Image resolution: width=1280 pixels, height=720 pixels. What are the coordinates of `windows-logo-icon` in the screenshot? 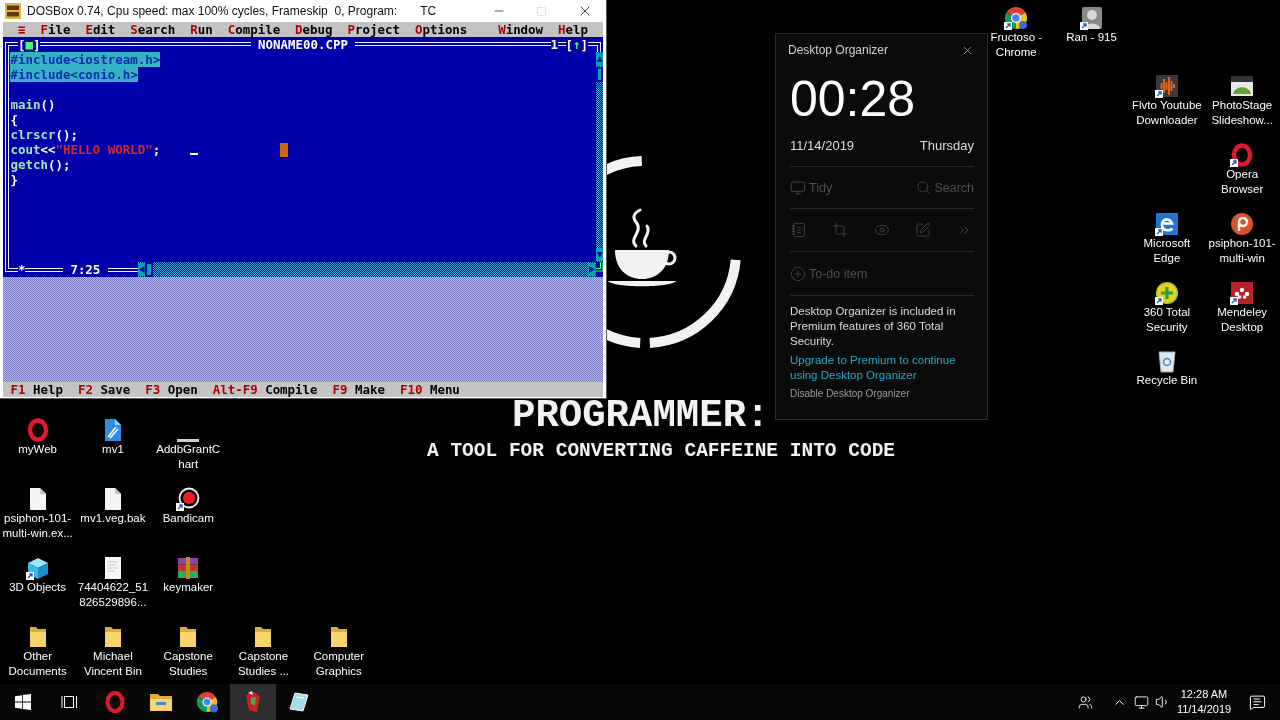 It's located at (23, 702).